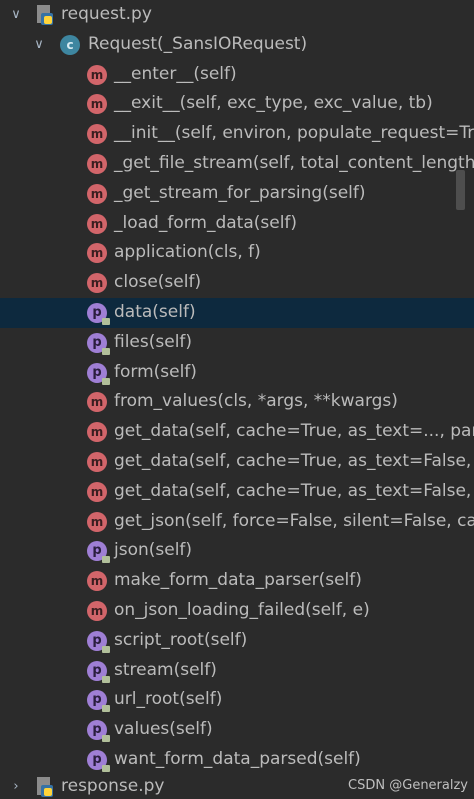 Image resolution: width=474 pixels, height=799 pixels. Describe the element at coordinates (155, 312) in the screenshot. I see `member-label: data(self)` at that location.